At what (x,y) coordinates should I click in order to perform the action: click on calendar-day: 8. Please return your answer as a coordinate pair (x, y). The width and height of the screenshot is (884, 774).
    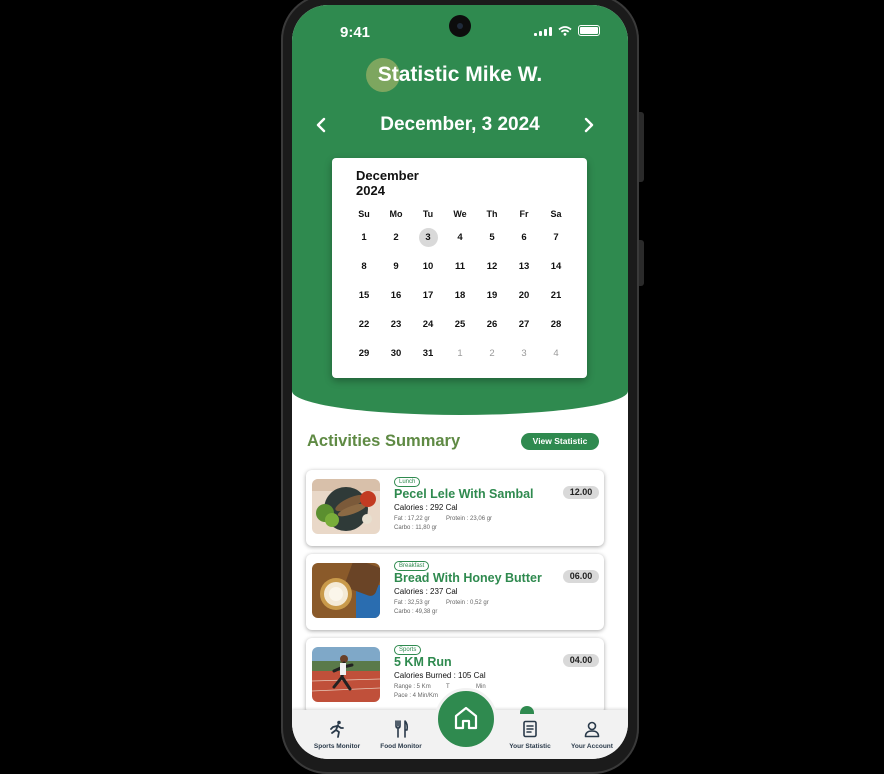
    Looking at the image, I should click on (364, 266).